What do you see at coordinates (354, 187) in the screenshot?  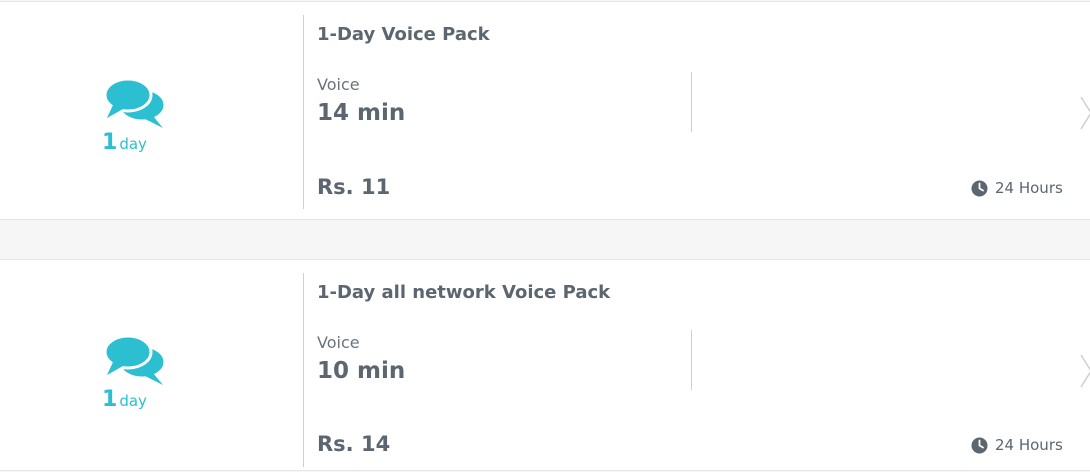 I see `pack-price: Rs. 11` at bounding box center [354, 187].